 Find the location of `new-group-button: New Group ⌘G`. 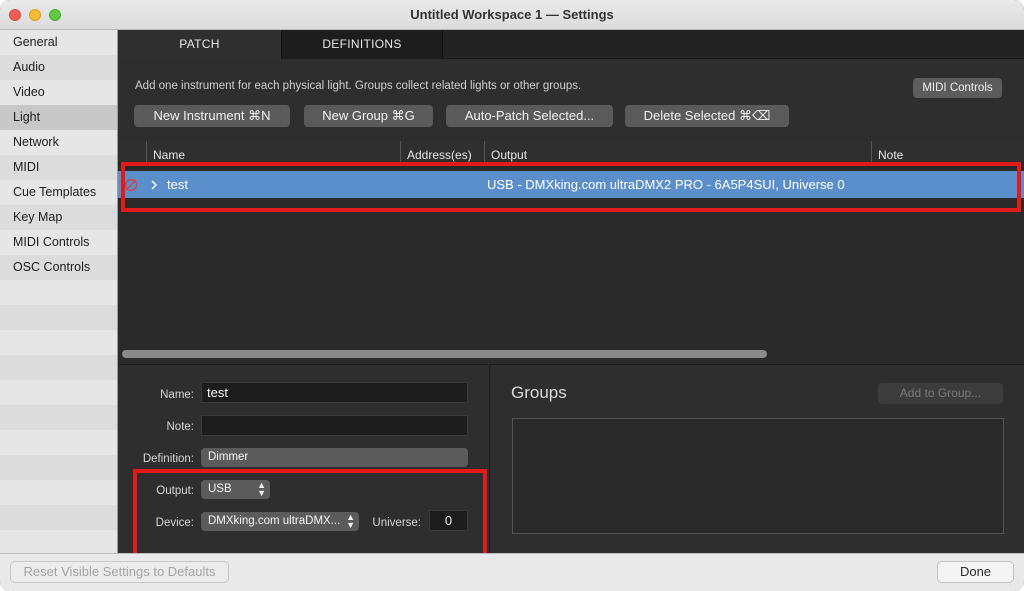

new-group-button: New Group ⌘G is located at coordinates (368, 116).